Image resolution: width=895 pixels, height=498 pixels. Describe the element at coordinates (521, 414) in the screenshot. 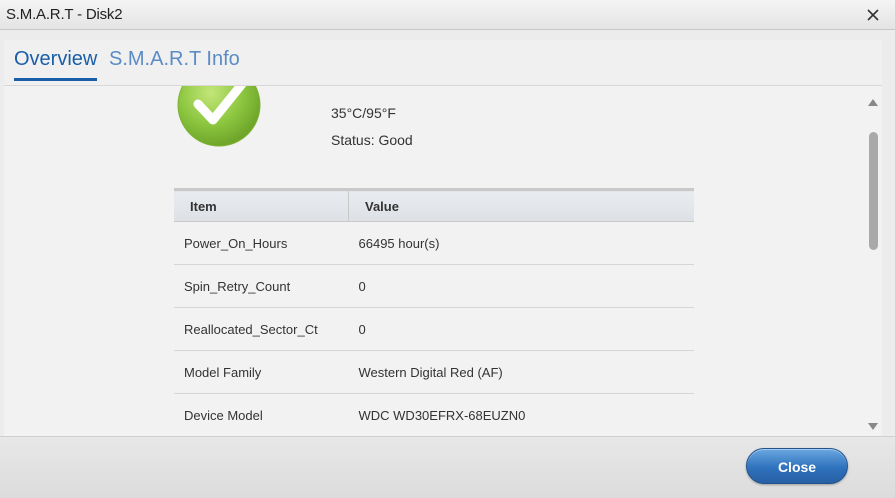

I see `cell-value: WDC WD30EFRX-68EUZN0` at that location.